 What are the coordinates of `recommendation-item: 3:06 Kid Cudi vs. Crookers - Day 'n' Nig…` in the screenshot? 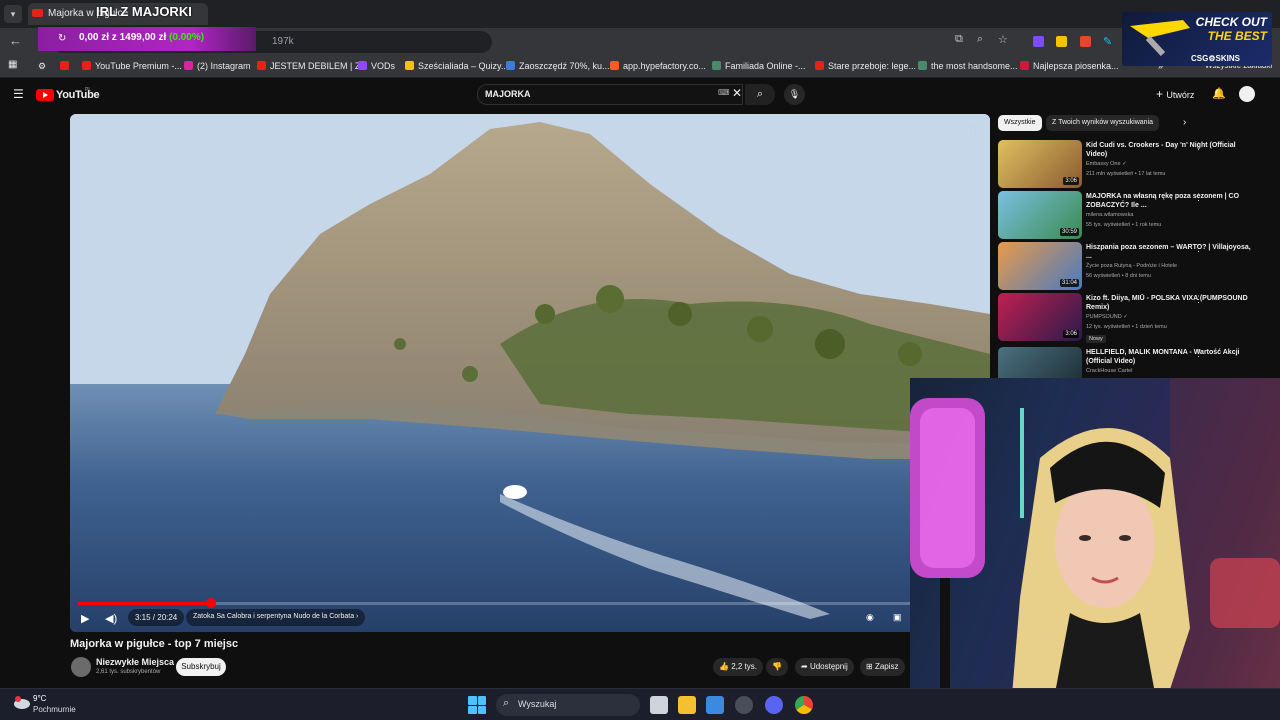 It's located at (1133, 164).